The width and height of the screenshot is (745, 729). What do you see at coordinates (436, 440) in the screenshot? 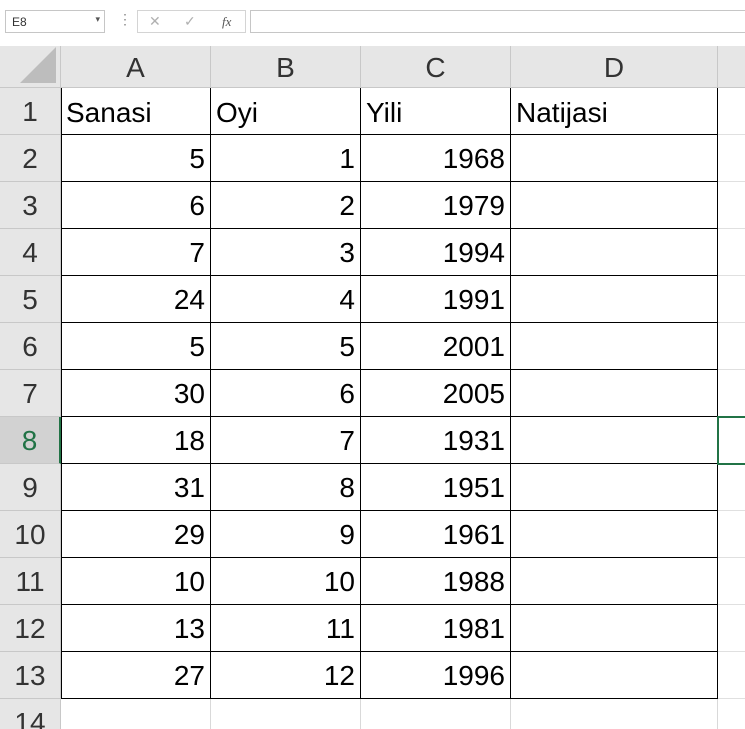
I see `cell-c8: 1931` at bounding box center [436, 440].